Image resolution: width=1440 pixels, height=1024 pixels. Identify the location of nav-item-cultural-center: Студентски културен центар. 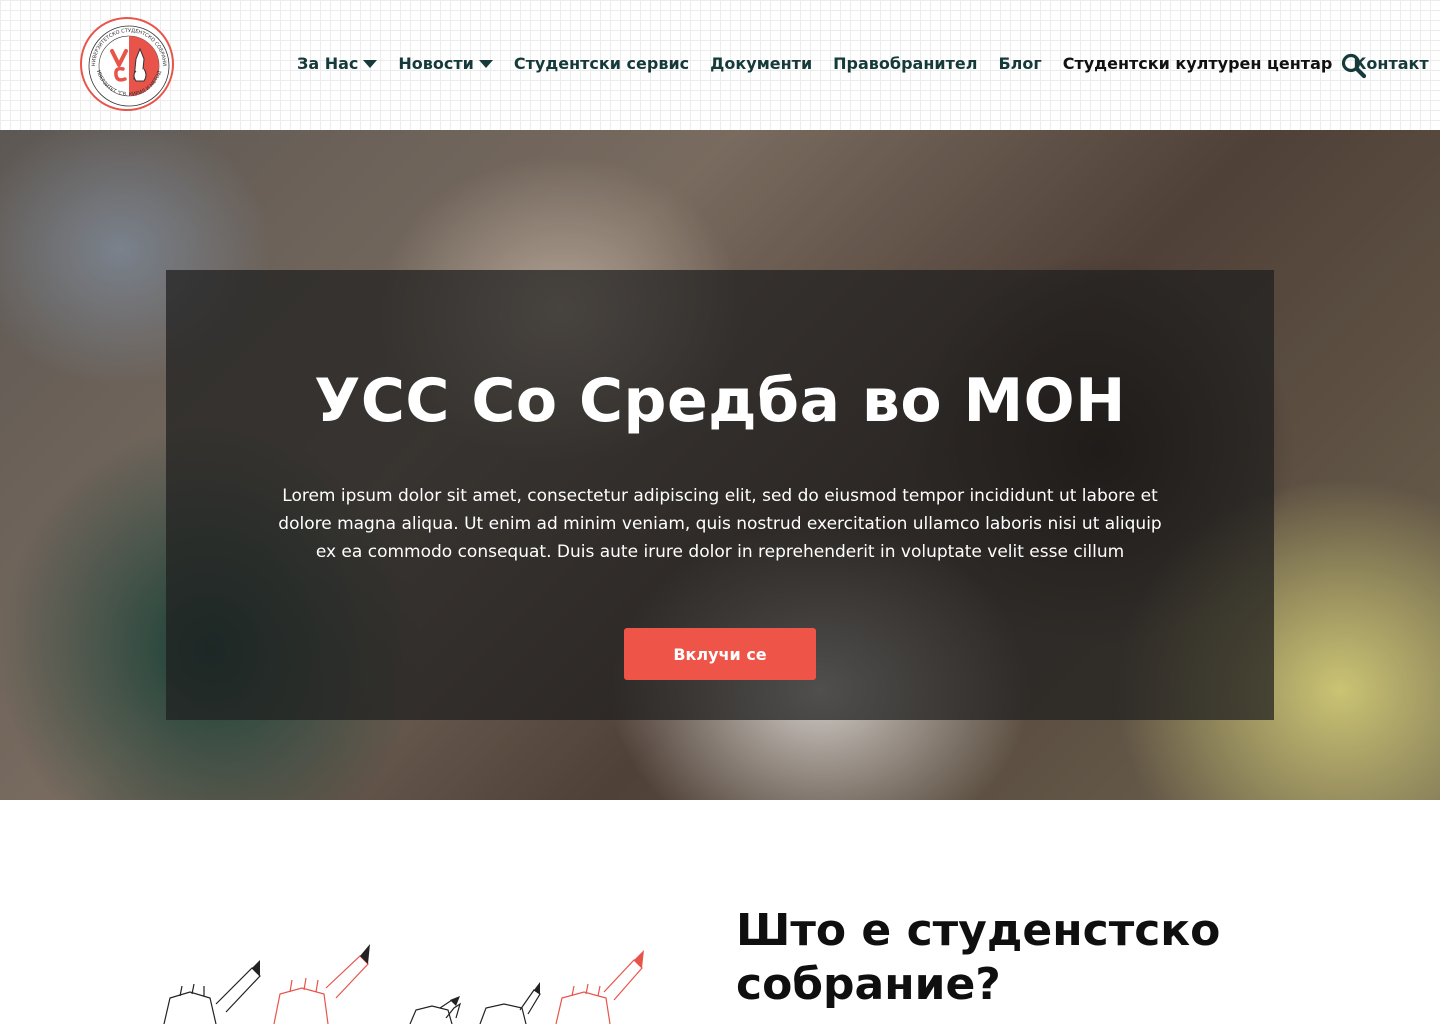
(1198, 63).